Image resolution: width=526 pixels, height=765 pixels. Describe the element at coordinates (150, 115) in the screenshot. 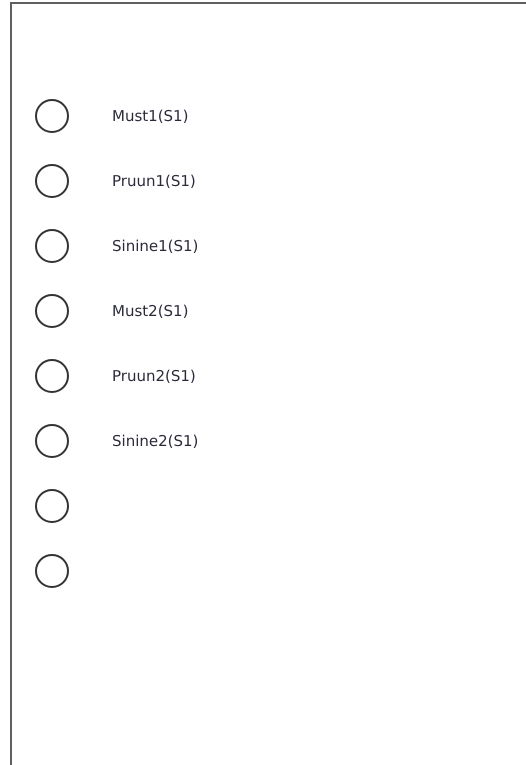

I see `option-label: Must1(S1)` at that location.